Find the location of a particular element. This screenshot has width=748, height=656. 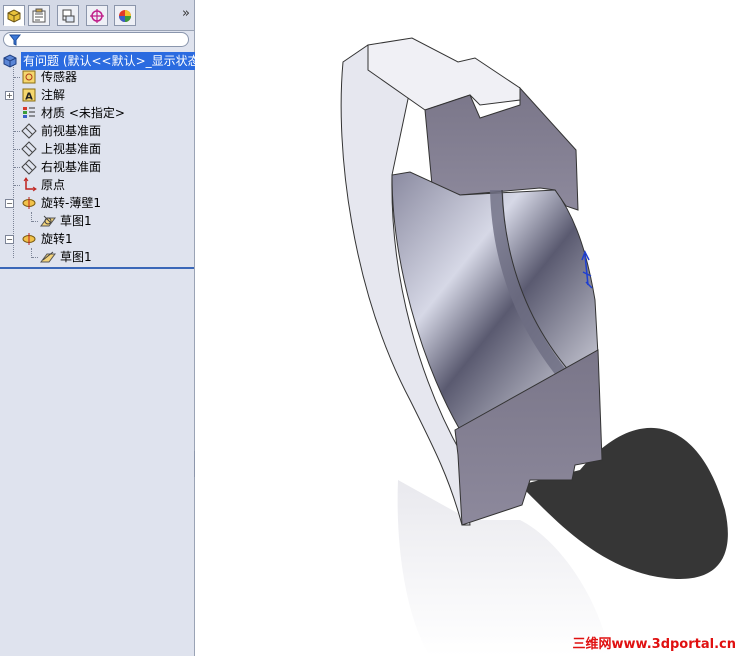

sensor-icon is located at coordinates (29, 77).